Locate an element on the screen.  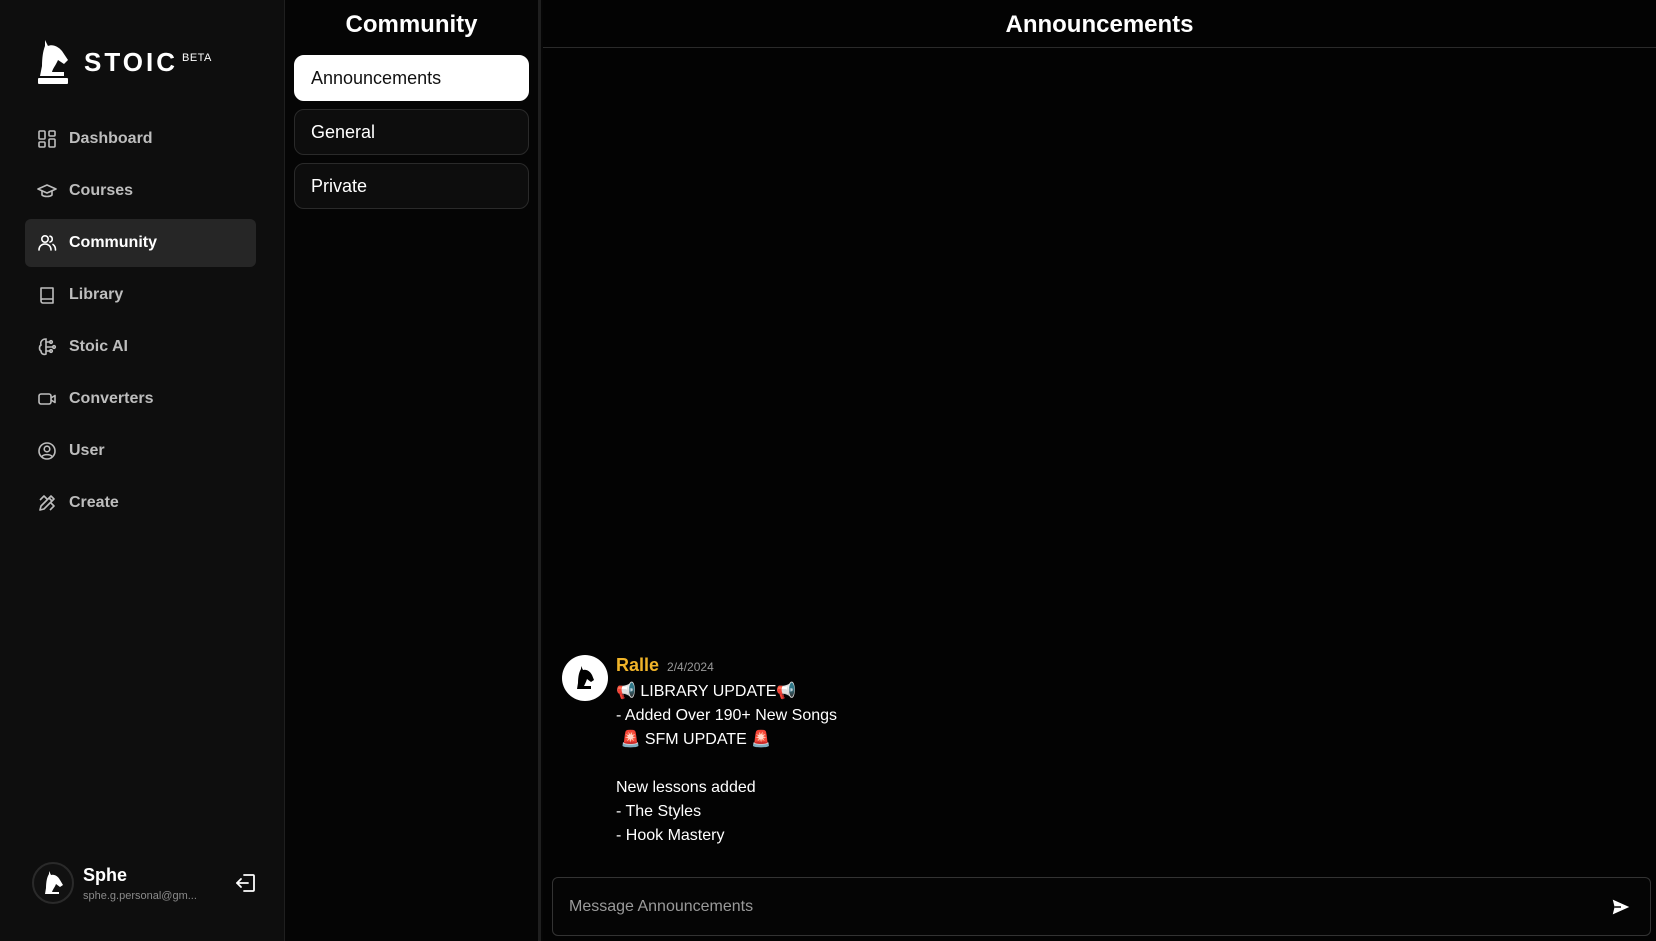
channel-list: Announcements General Private is located at coordinates (411, 132).